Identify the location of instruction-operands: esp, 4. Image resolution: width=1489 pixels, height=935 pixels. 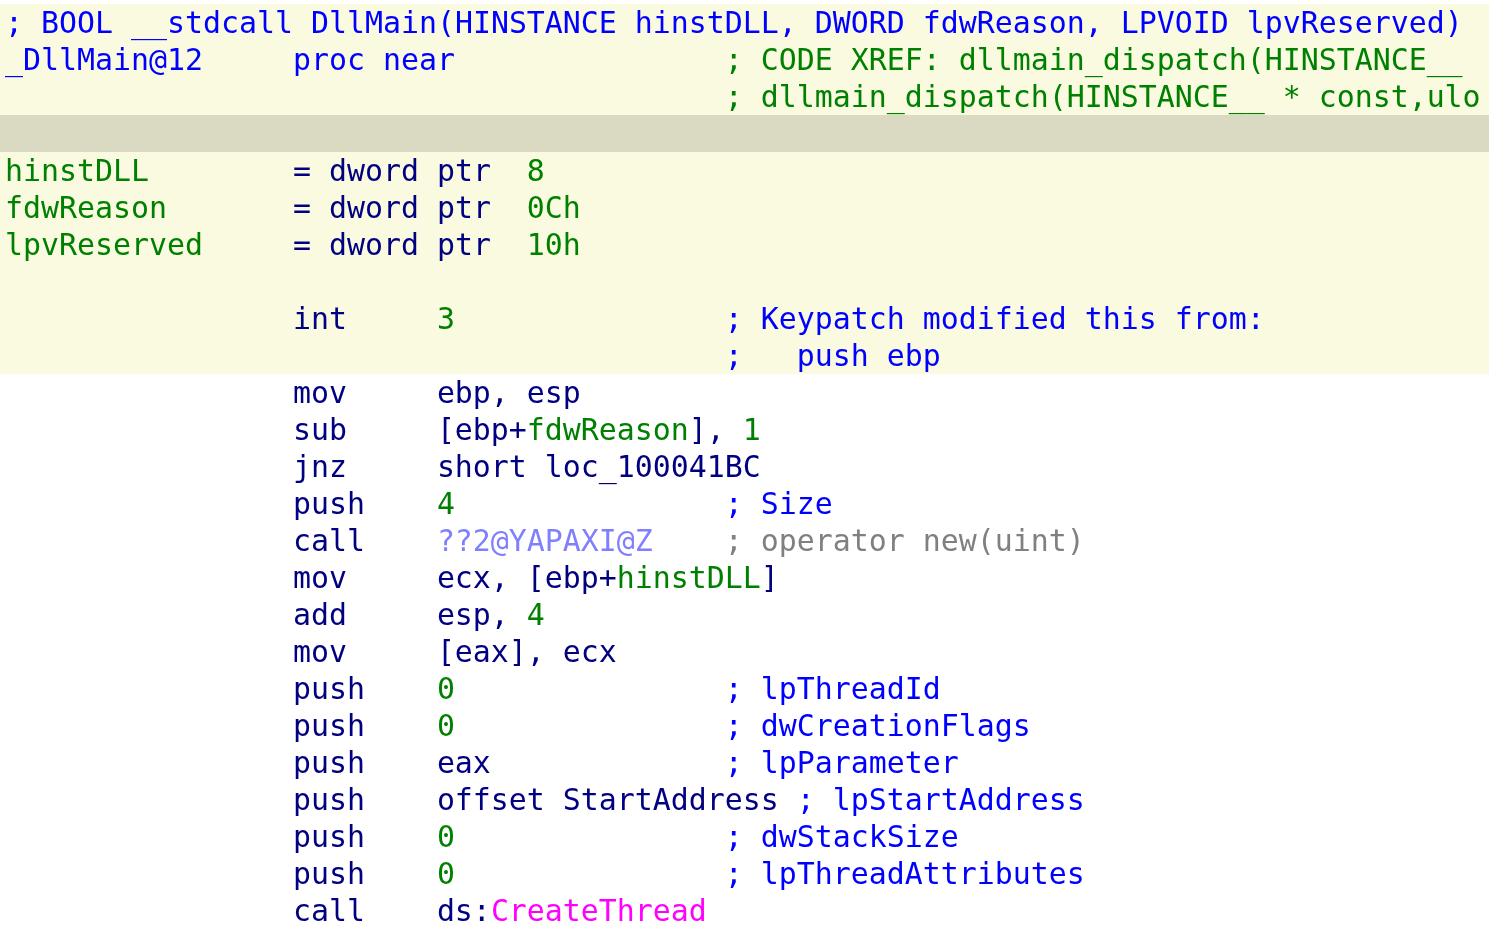
(490, 614).